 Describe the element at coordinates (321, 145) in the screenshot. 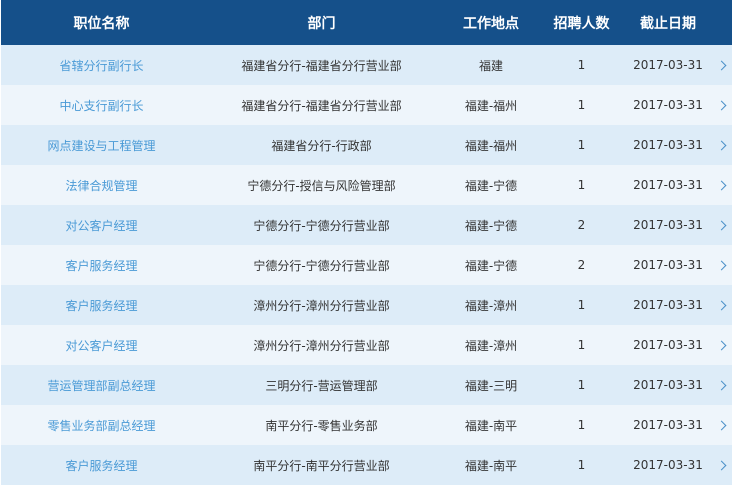

I see `department-cell: 福建省分行-行政部` at that location.